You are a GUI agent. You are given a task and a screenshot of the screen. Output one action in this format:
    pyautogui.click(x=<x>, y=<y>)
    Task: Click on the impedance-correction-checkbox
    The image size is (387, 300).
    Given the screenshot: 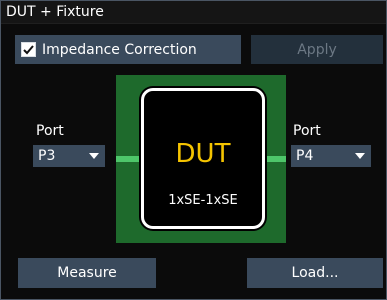 What is the action you would take?
    pyautogui.click(x=28, y=49)
    